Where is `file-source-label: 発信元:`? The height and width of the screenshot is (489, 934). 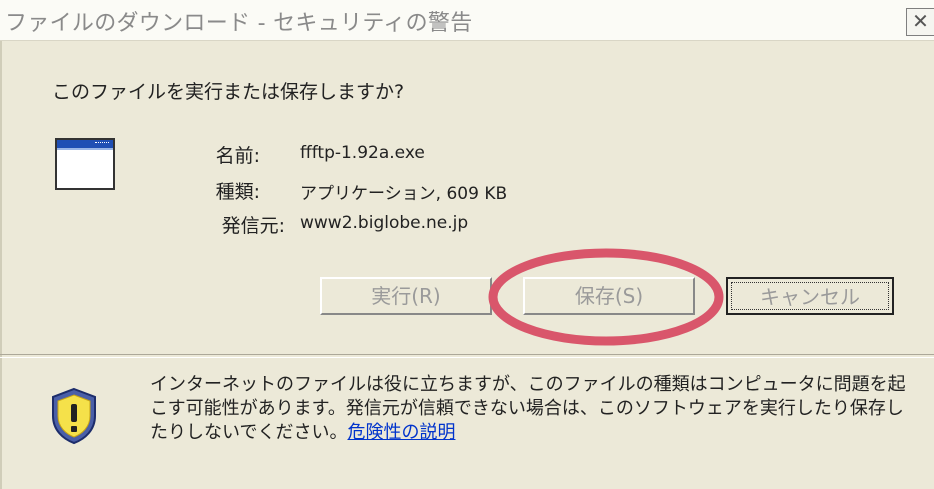 file-source-label: 発信元: is located at coordinates (253, 226).